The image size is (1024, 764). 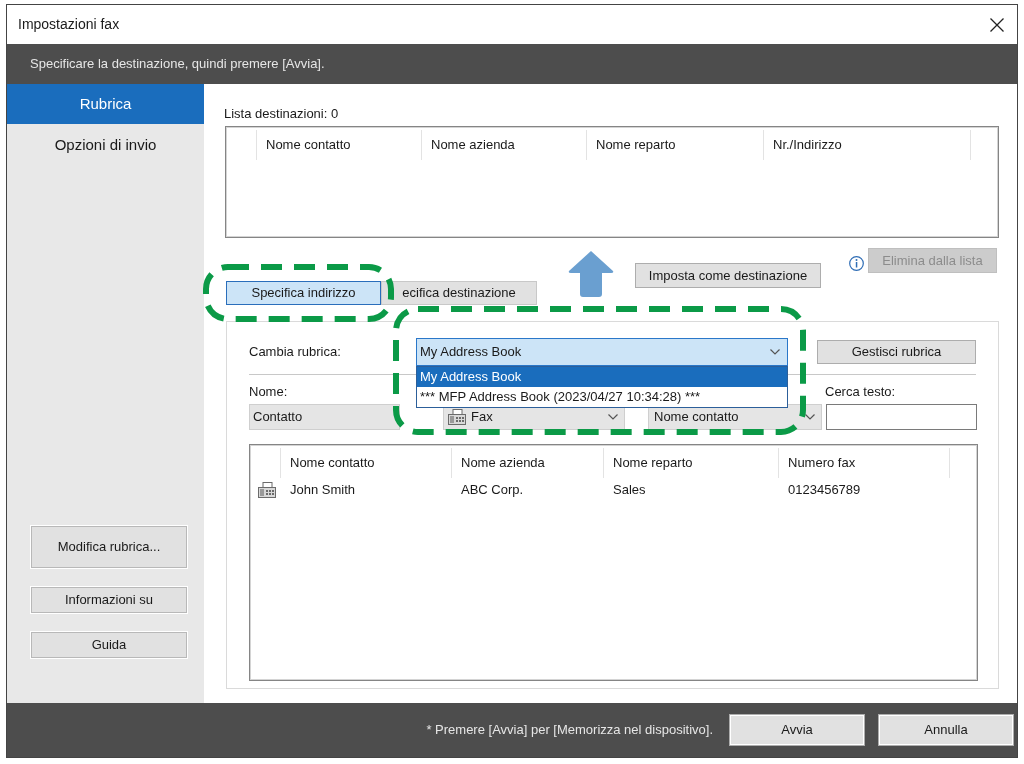 What do you see at coordinates (109, 600) in the screenshot?
I see `sidebar-button: Informazioni su` at bounding box center [109, 600].